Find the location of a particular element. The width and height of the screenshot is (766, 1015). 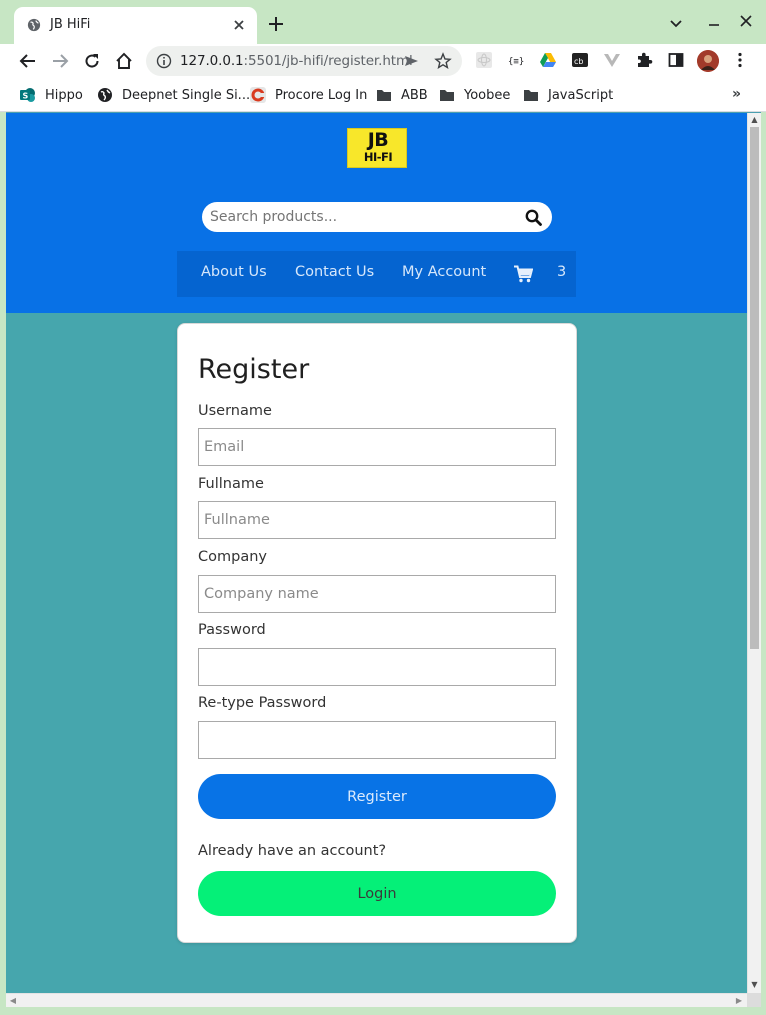

bookmark-folder-abb: ABB is located at coordinates (402, 95).